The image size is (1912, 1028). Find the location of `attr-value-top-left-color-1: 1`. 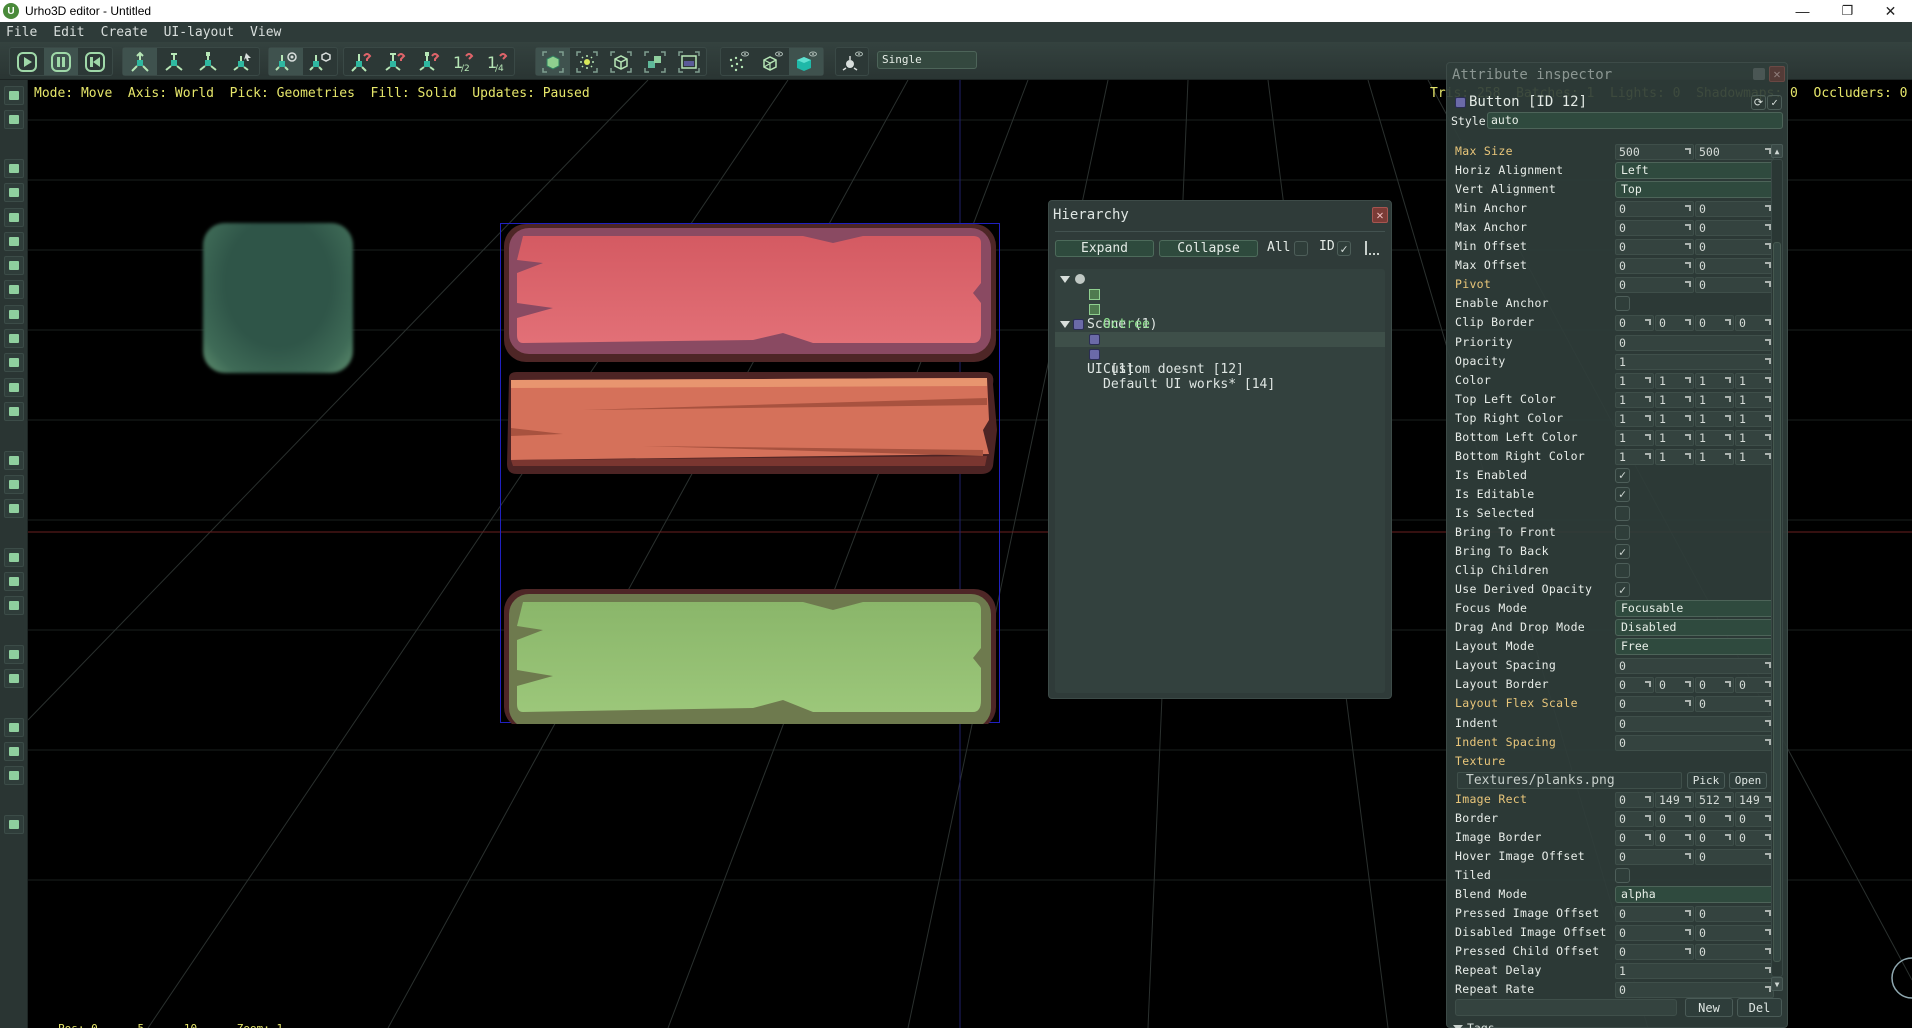

attr-value-top-left-color-1: 1 is located at coordinates (1674, 399).